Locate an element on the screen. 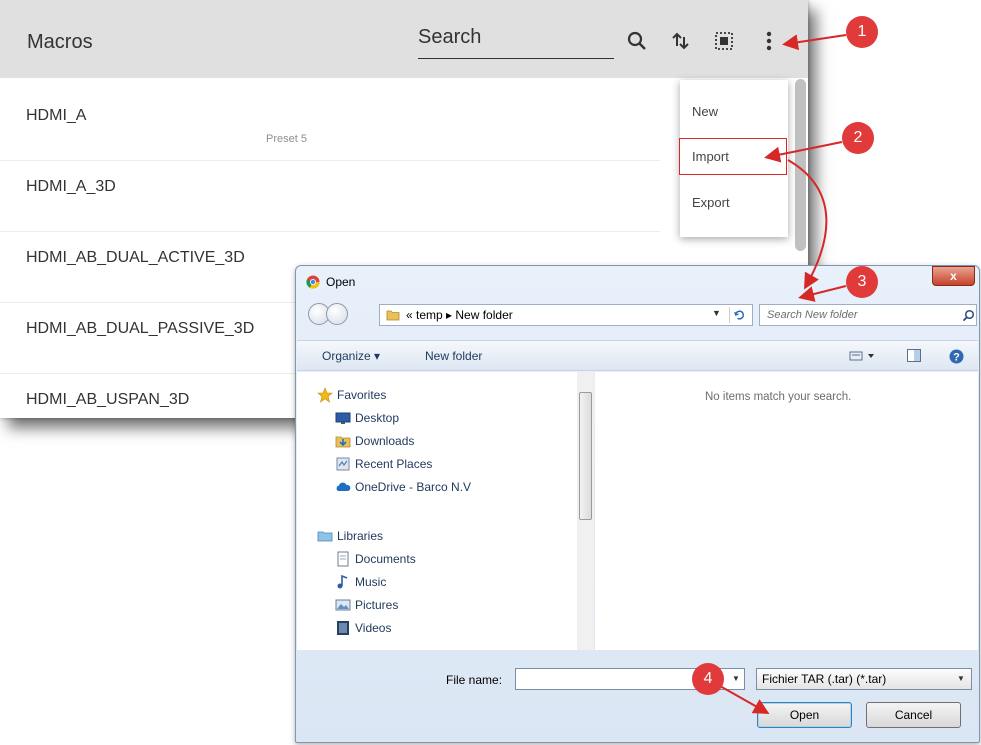  downloads-icon is located at coordinates (343, 442).